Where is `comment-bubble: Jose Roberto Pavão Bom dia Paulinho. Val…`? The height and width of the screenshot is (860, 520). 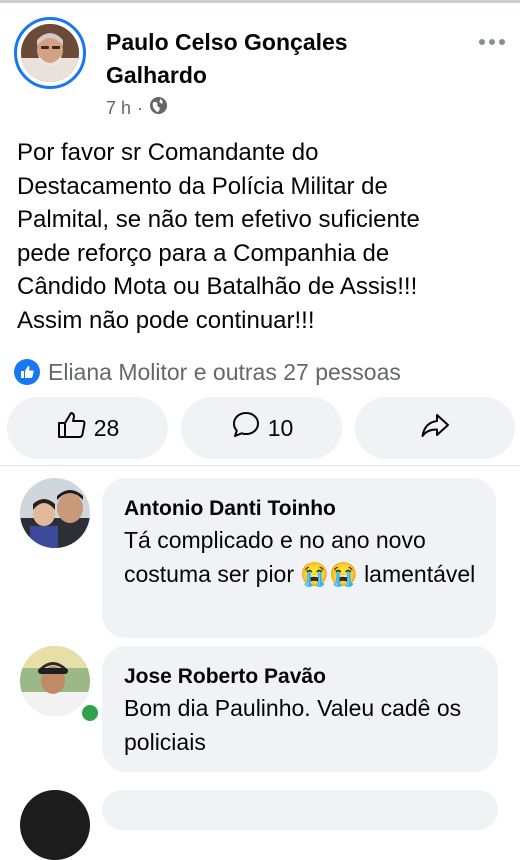
comment-bubble: Jose Roberto Pavão Bom dia Paulinho. Val… is located at coordinates (300, 709).